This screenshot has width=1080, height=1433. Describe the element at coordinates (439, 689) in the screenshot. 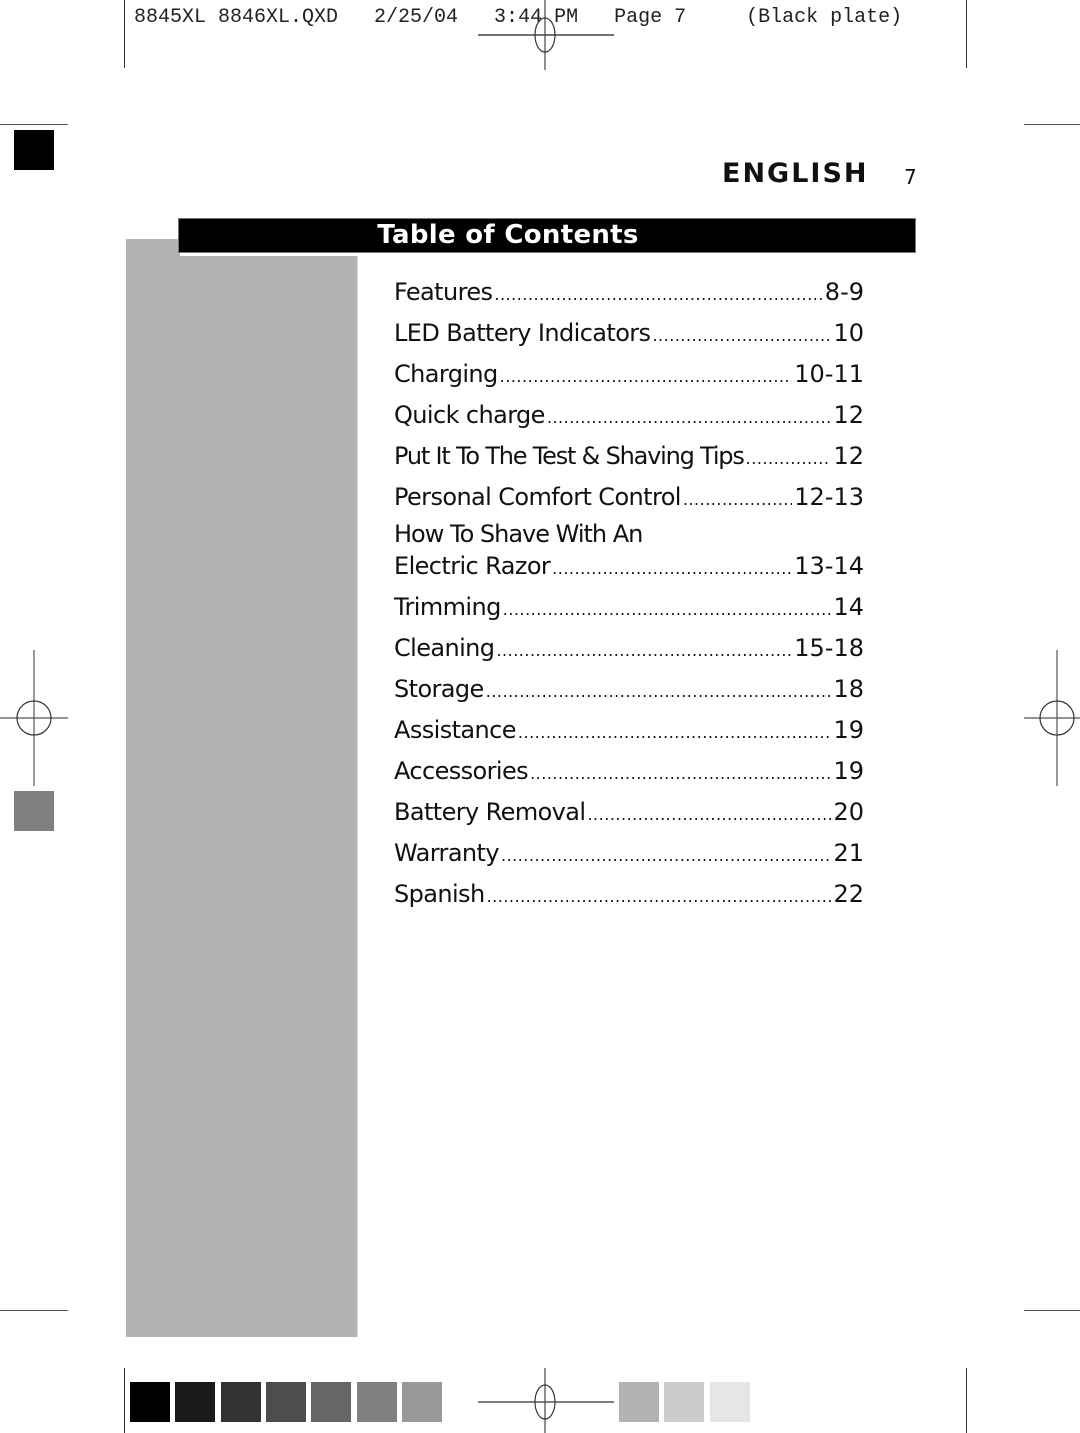

I see `toc-item-label: Storage` at that location.